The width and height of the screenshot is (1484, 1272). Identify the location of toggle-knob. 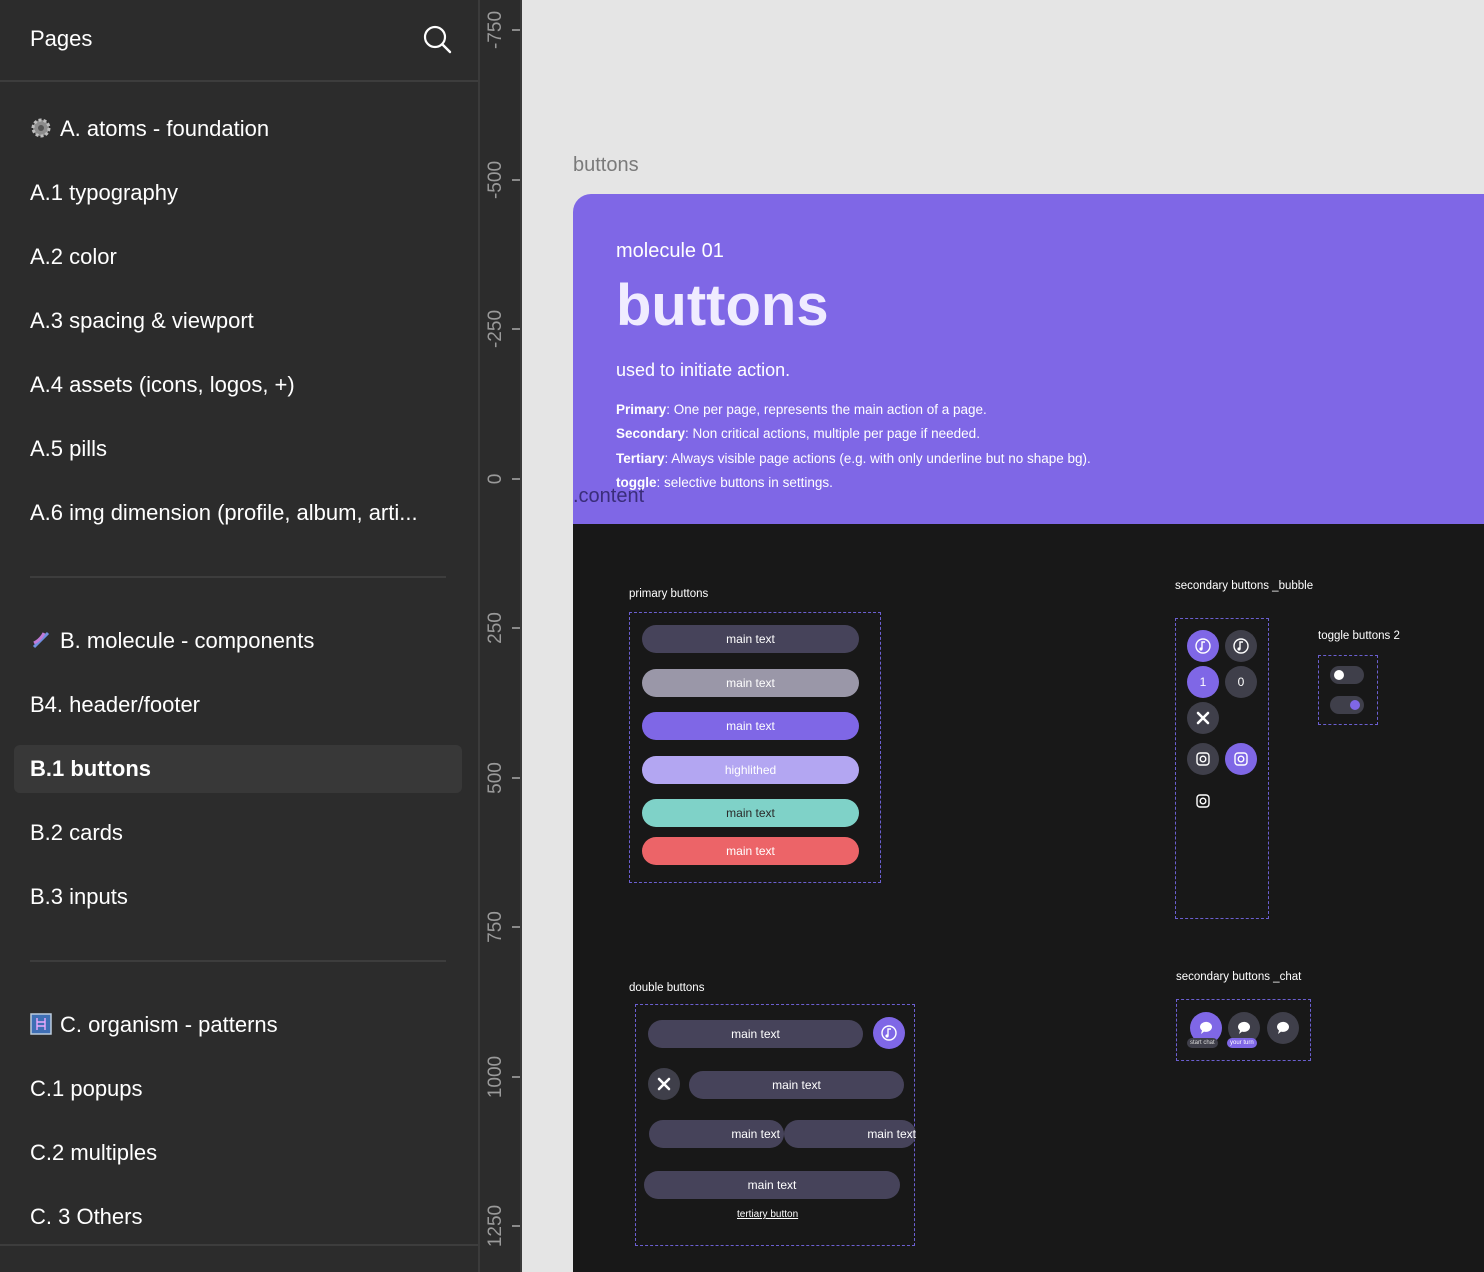
(1339, 675).